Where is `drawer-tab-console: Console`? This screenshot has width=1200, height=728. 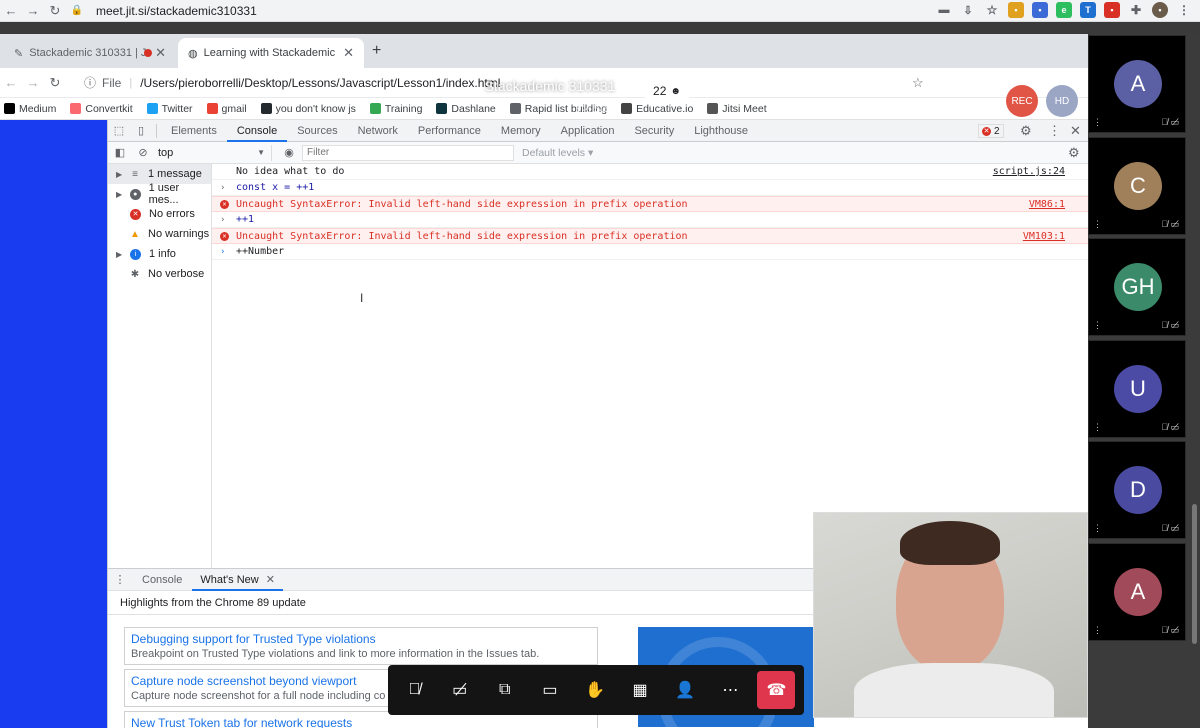
drawer-tab-console: Console is located at coordinates (162, 580).